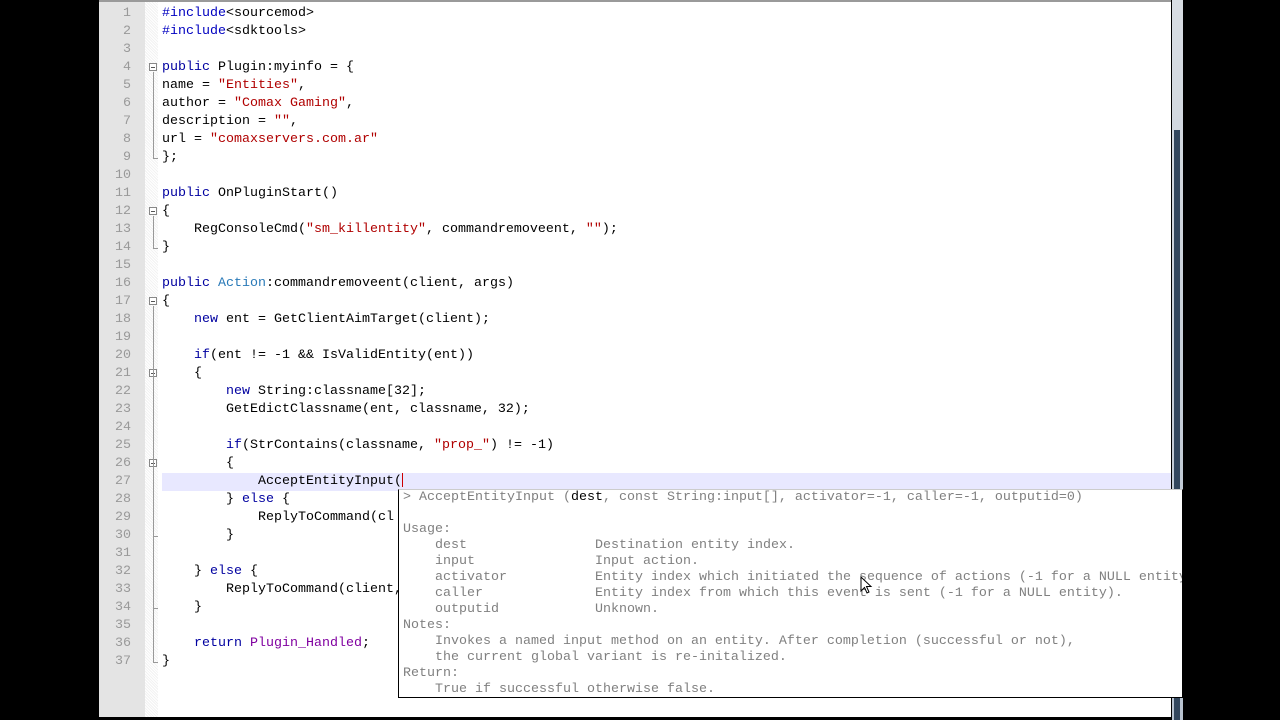 This screenshot has height=720, width=1280. What do you see at coordinates (666, 248) in the screenshot?
I see `code-text: }` at bounding box center [666, 248].